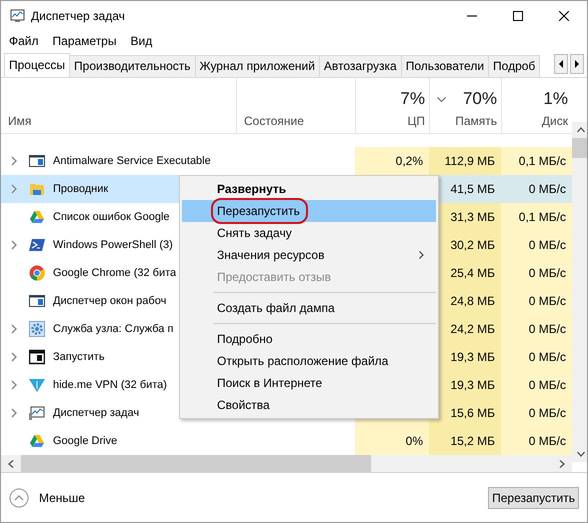 This screenshot has width=588, height=523. Describe the element at coordinates (113, 329) in the screenshot. I see `process-name: Служба узла: Служба п` at that location.